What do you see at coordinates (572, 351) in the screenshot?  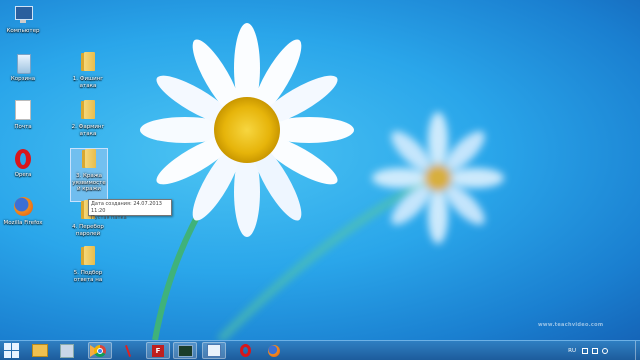 I see `language-indicator: RU` at bounding box center [572, 351].